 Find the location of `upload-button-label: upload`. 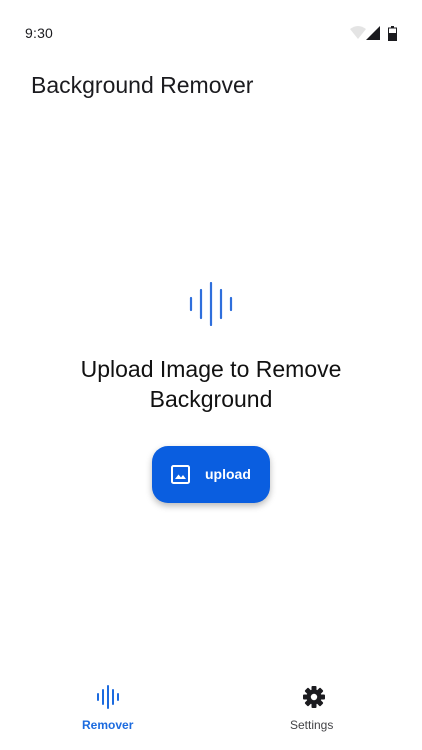

upload-button-label: upload is located at coordinates (228, 474).